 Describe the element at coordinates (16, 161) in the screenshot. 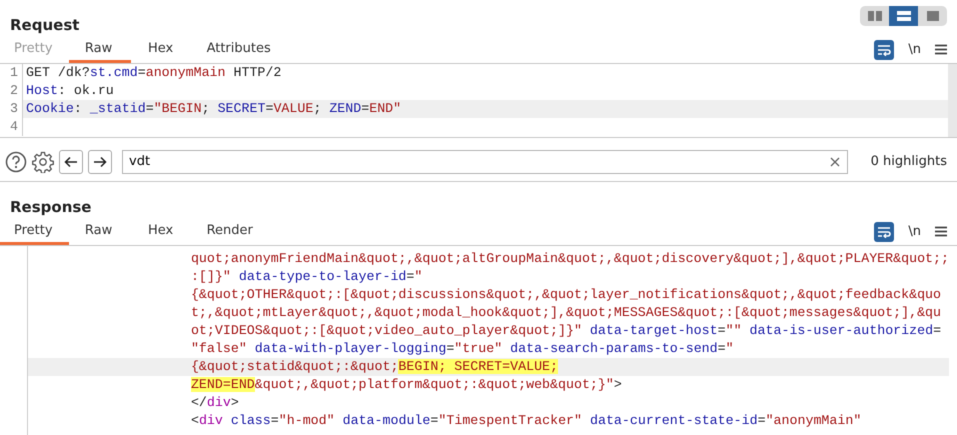

I see `help-icon` at that location.